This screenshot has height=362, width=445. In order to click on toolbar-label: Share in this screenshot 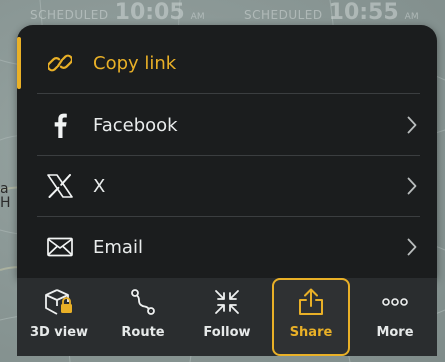, I will do `click(311, 332)`.